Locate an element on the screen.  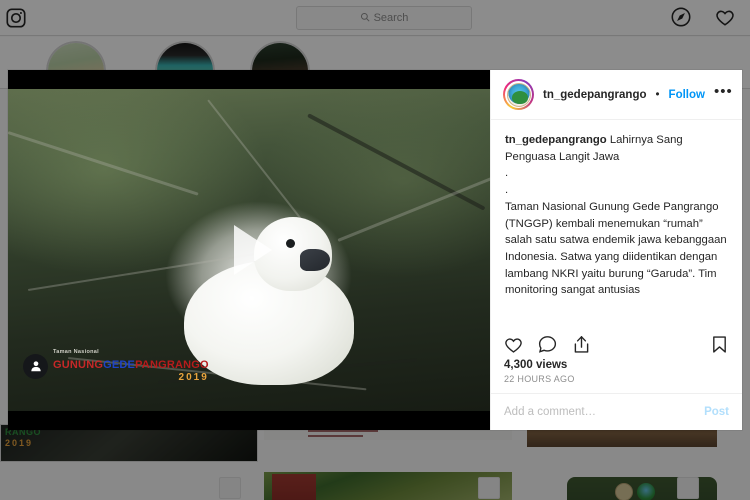
comment-input is located at coordinates (600, 412).